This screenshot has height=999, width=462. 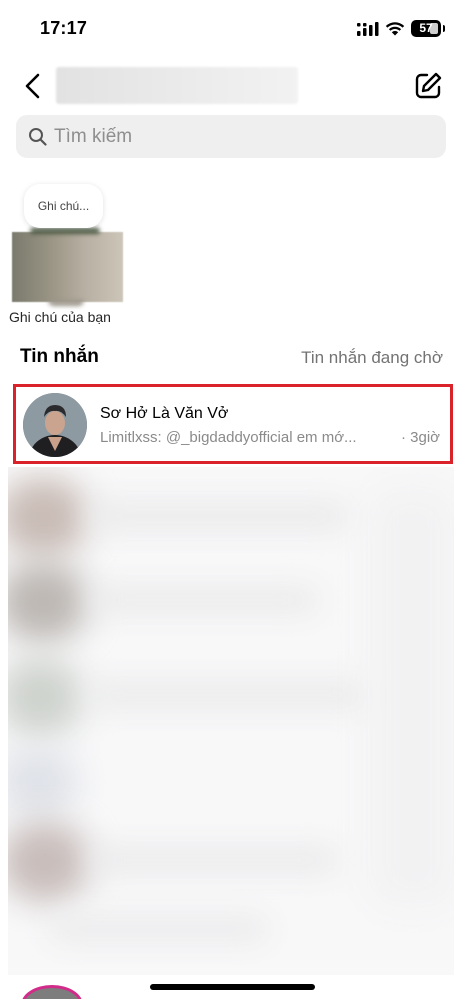 I want to click on back-icon, so click(x=33, y=86).